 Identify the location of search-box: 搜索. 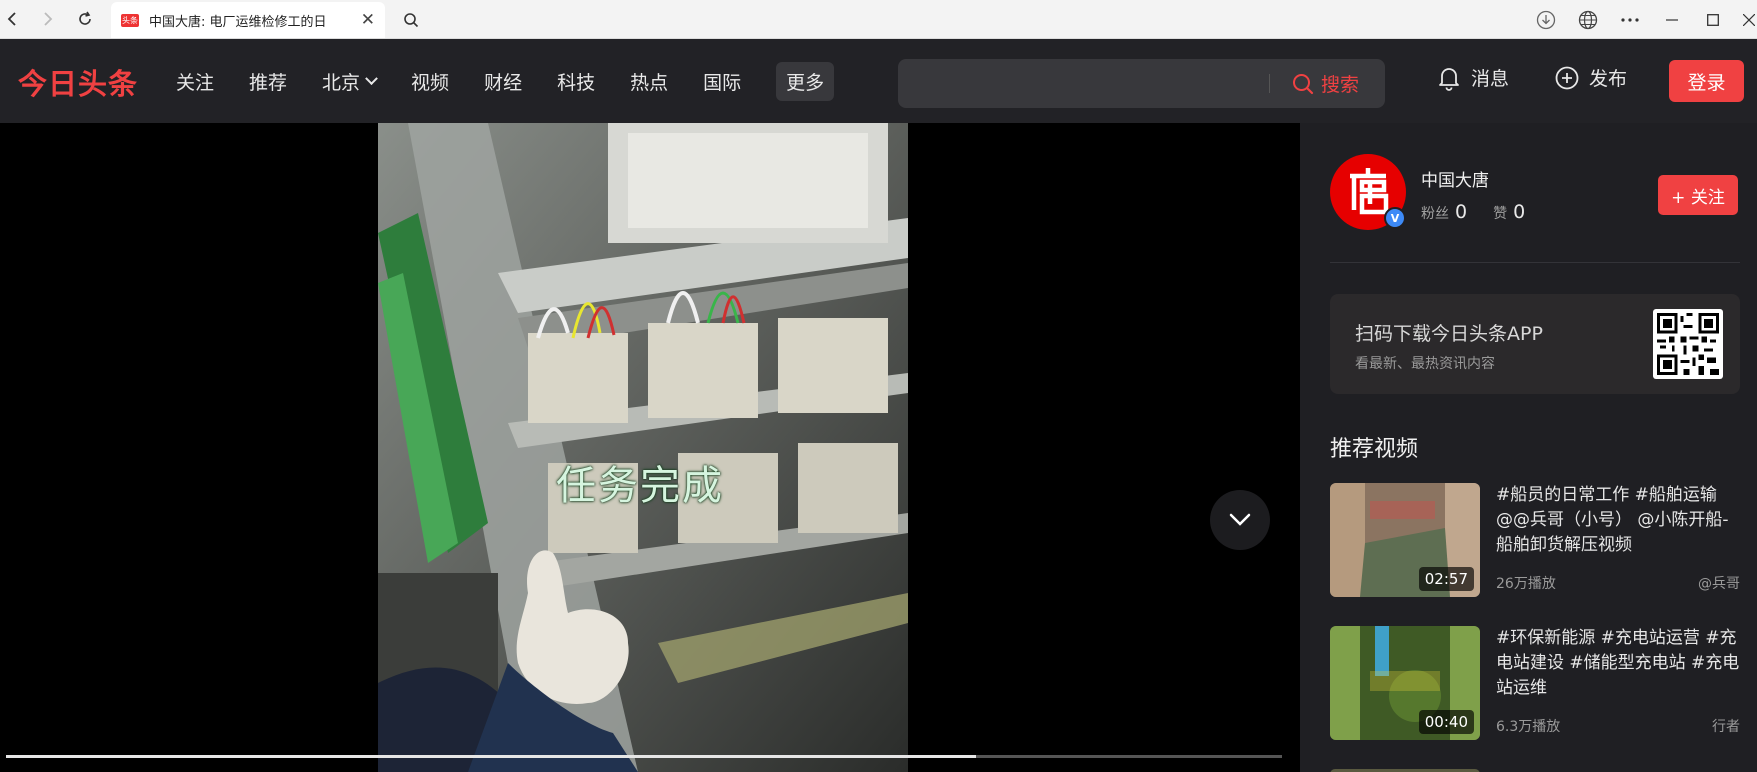
(1141, 83).